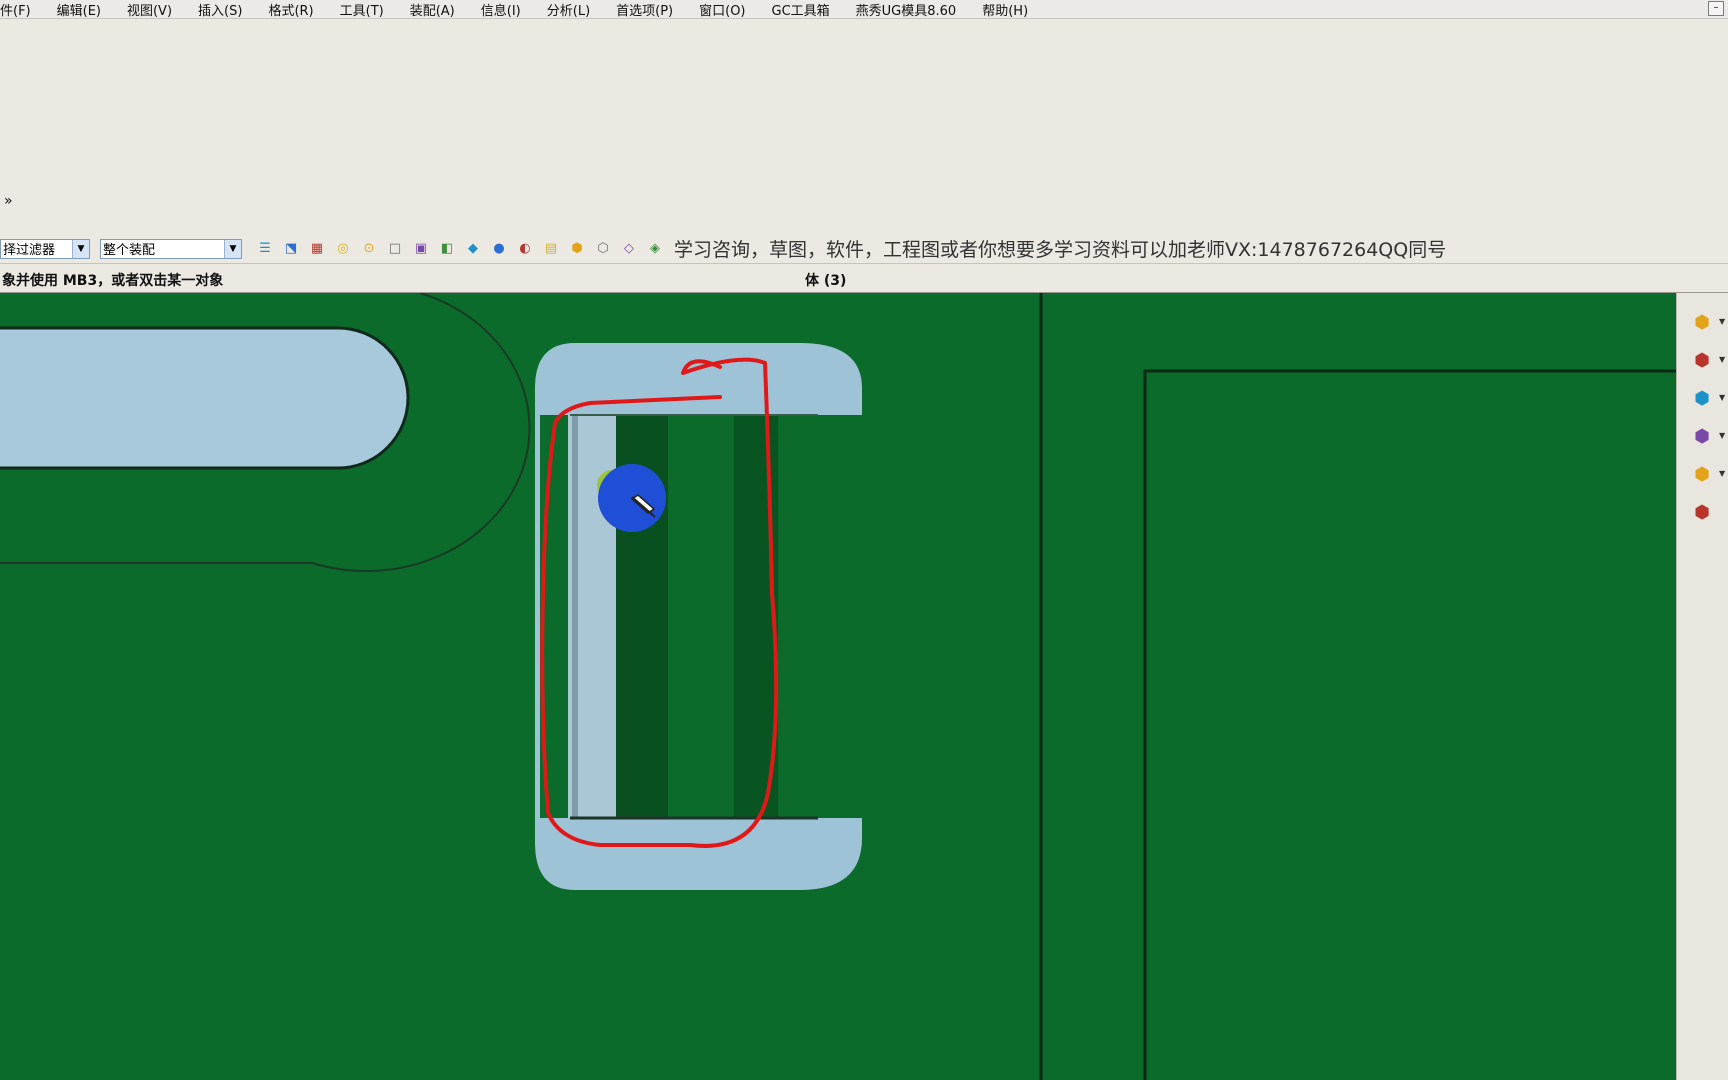 This screenshot has height=1080, width=1728. Describe the element at coordinates (78, 9) in the screenshot. I see `menu-item-1: 编辑(E)` at that location.